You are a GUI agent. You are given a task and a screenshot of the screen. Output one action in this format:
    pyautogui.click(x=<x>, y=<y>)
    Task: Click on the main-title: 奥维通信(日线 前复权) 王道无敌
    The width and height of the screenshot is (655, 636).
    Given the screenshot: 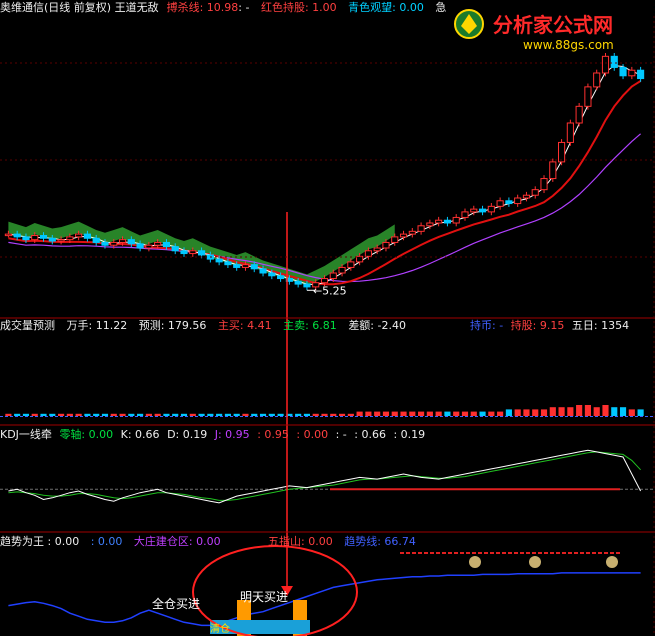 What is the action you would take?
    pyautogui.click(x=79, y=7)
    